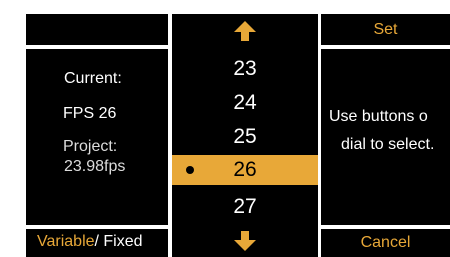 This screenshot has width=450, height=257. Describe the element at coordinates (388, 144) in the screenshot. I see `help-text-line-2: dial to select.` at that location.